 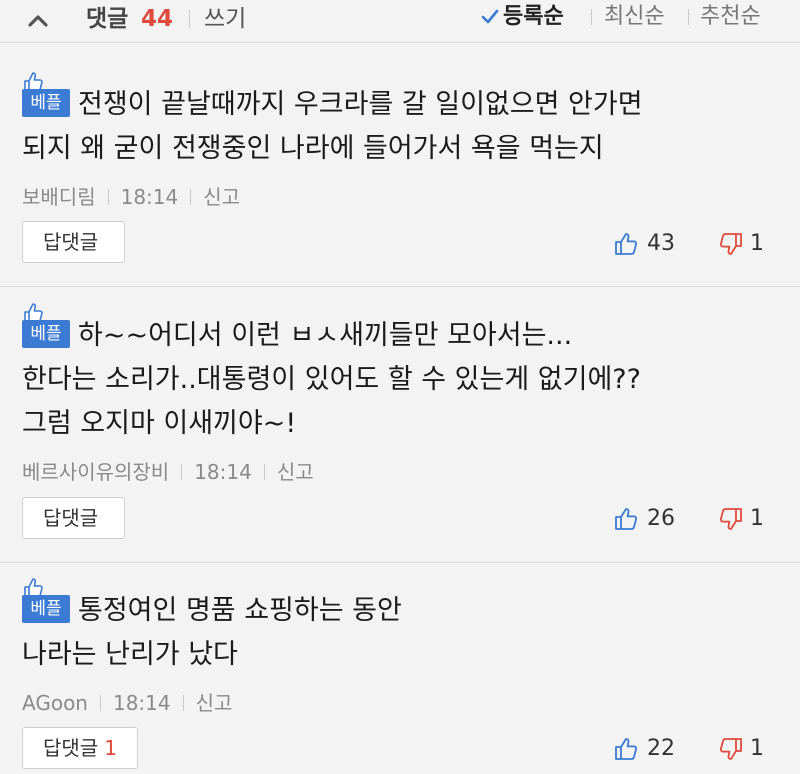 I want to click on like-count: 26, so click(x=661, y=518).